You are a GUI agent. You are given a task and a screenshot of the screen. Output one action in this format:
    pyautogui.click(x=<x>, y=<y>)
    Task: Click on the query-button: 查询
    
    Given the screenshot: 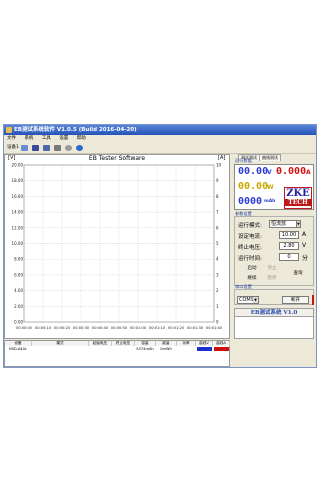 What is the action you would take?
    pyautogui.click(x=298, y=273)
    